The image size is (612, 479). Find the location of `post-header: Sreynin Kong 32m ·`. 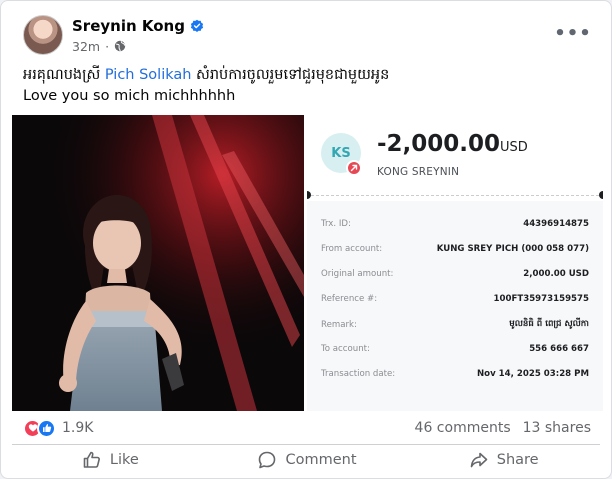

post-header: Sreynin Kong 32m · is located at coordinates (113, 35).